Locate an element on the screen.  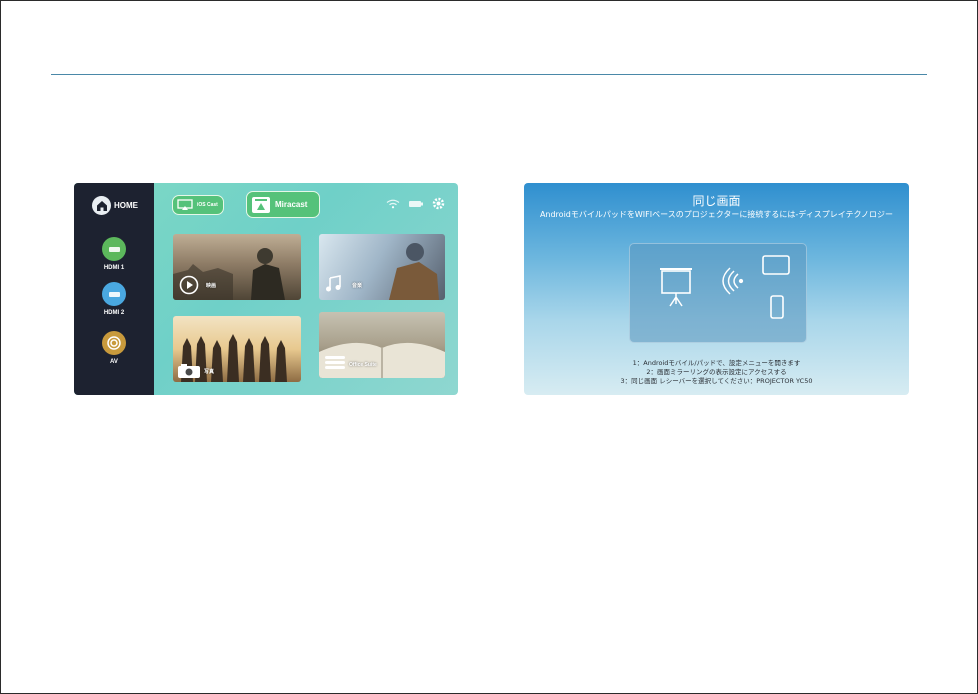
source-sidebar: HOME HDMI 1 HDMI 2 AV is located at coordinates (114, 289).